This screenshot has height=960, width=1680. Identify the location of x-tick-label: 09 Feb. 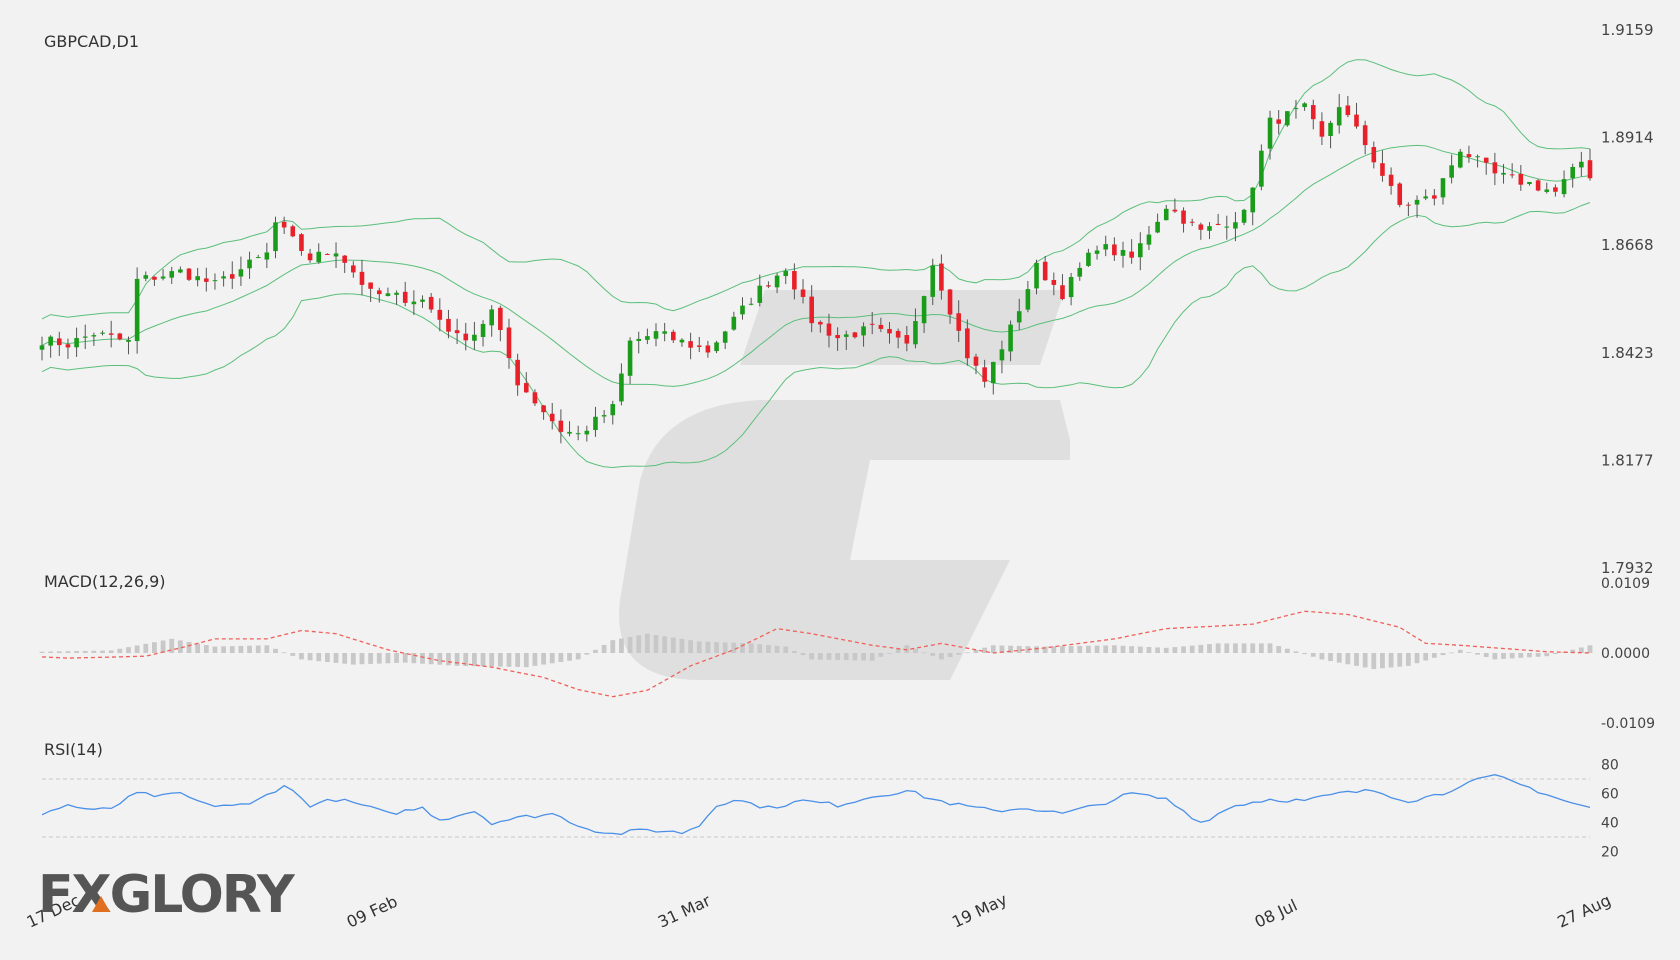
(372, 912).